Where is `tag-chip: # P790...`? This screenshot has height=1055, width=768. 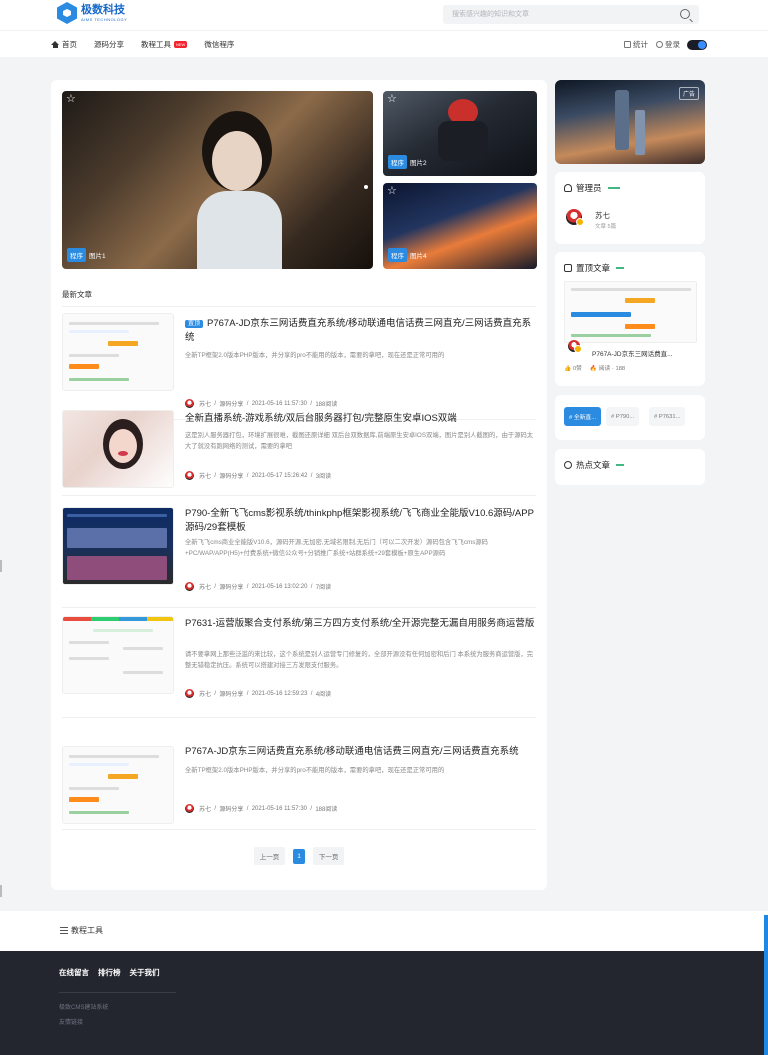
tag-chip: # P790... is located at coordinates (623, 416).